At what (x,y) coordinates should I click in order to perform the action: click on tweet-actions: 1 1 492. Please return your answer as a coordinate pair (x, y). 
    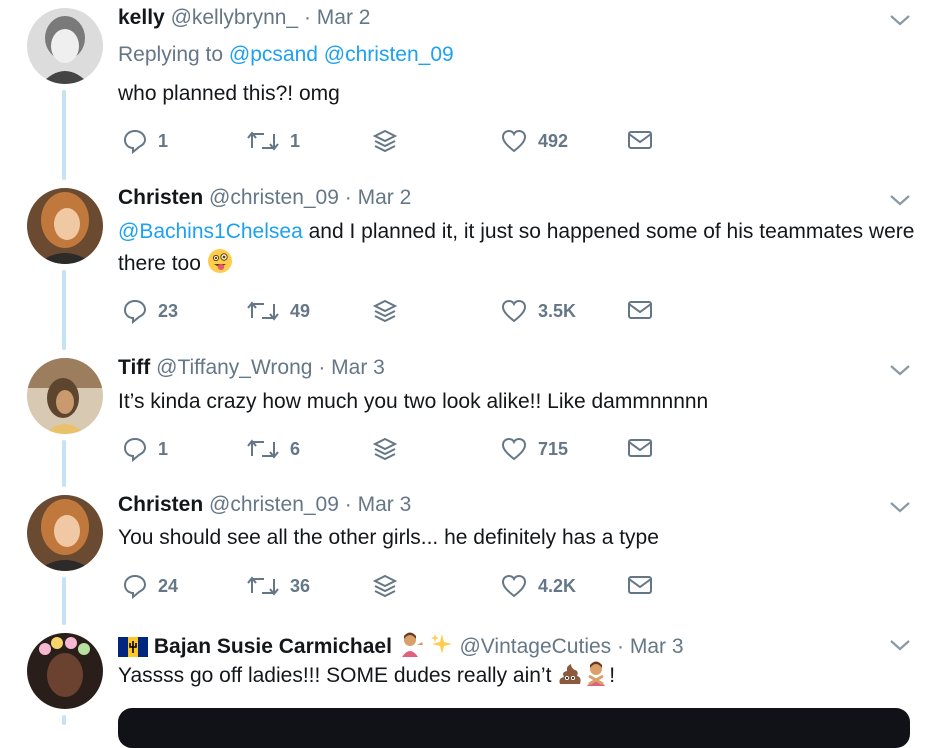
    Looking at the image, I should click on (398, 143).